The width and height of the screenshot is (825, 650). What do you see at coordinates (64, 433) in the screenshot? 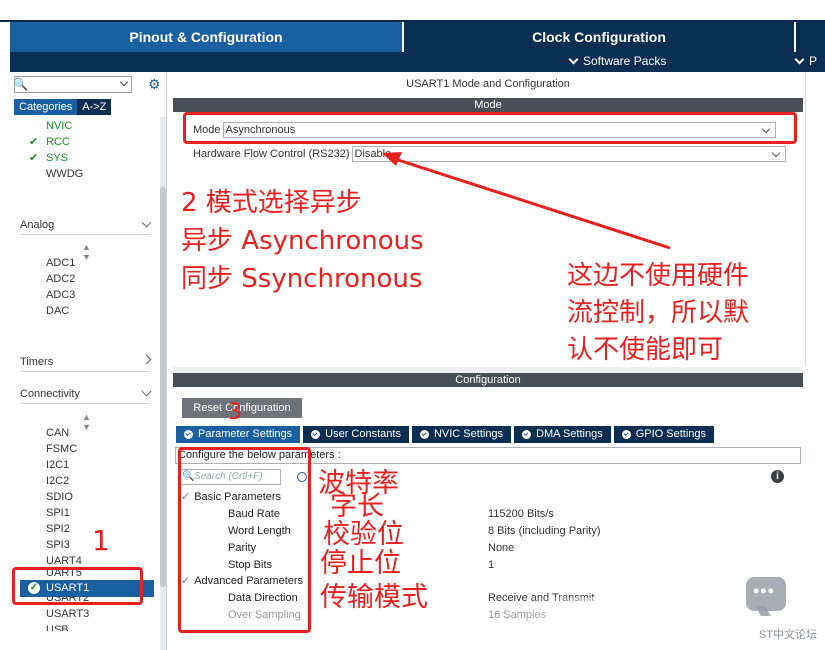
I see `sidebar-item-can: CAN` at bounding box center [64, 433].